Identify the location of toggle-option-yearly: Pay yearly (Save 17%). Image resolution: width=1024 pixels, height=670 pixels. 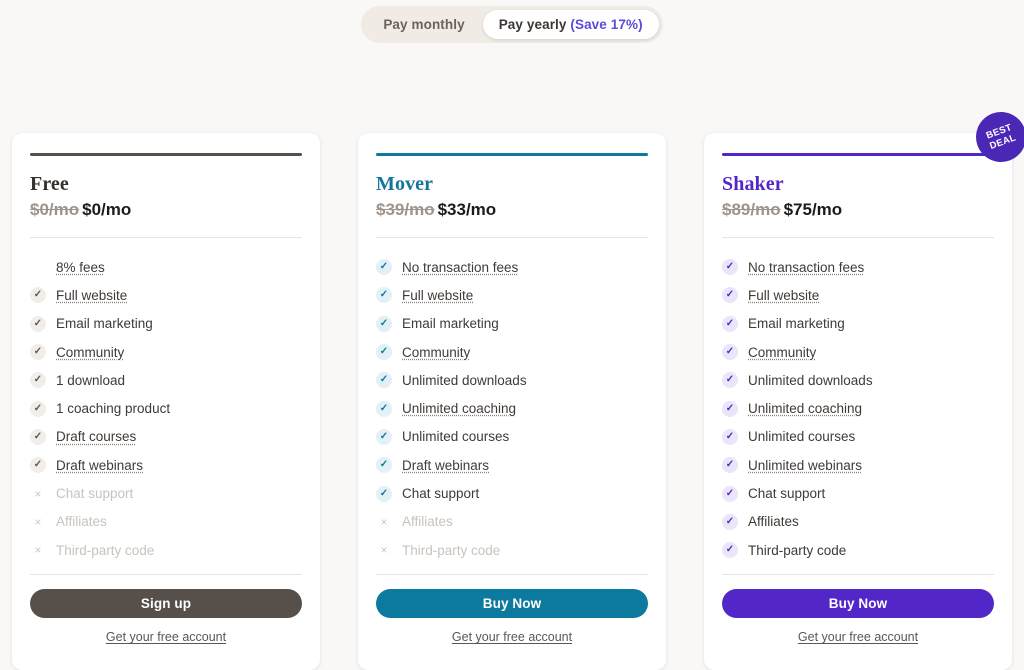
(570, 24).